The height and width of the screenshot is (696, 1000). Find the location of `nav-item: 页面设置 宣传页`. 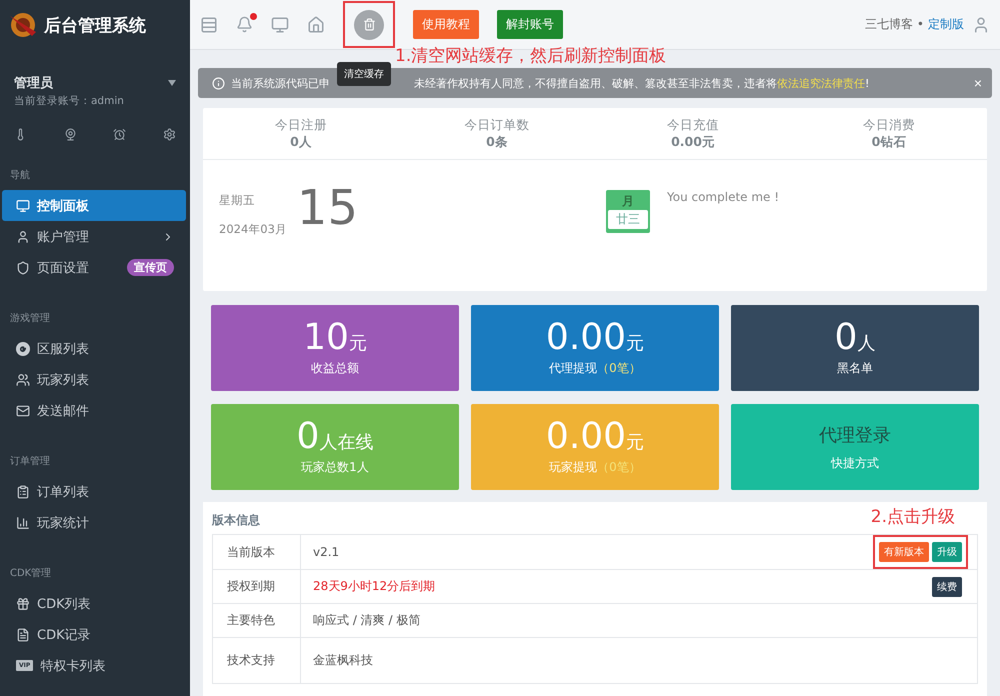

nav-item: 页面设置 宣传页 is located at coordinates (94, 267).